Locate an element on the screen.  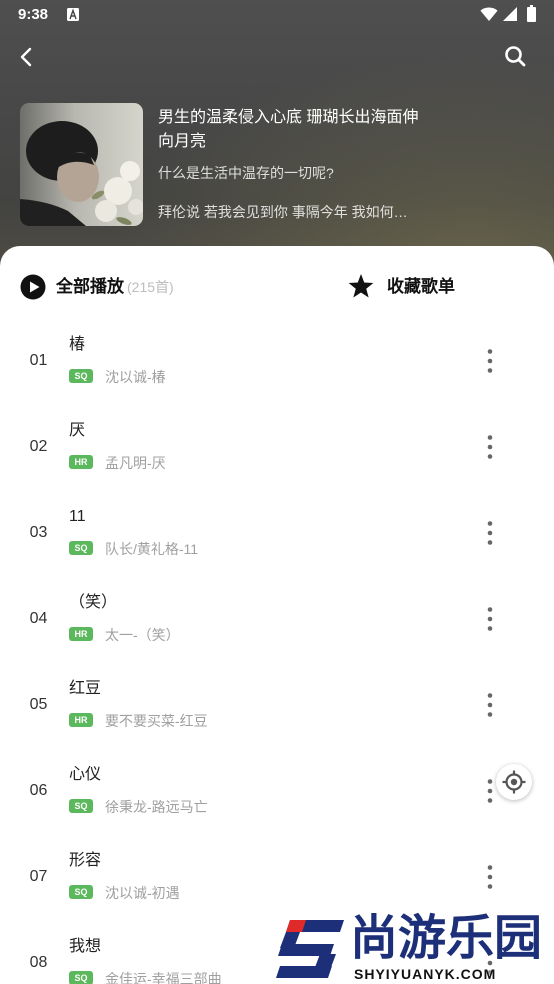
song-row: 05 红豆 HR 要不要买菜-红豆 is located at coordinates (277, 705).